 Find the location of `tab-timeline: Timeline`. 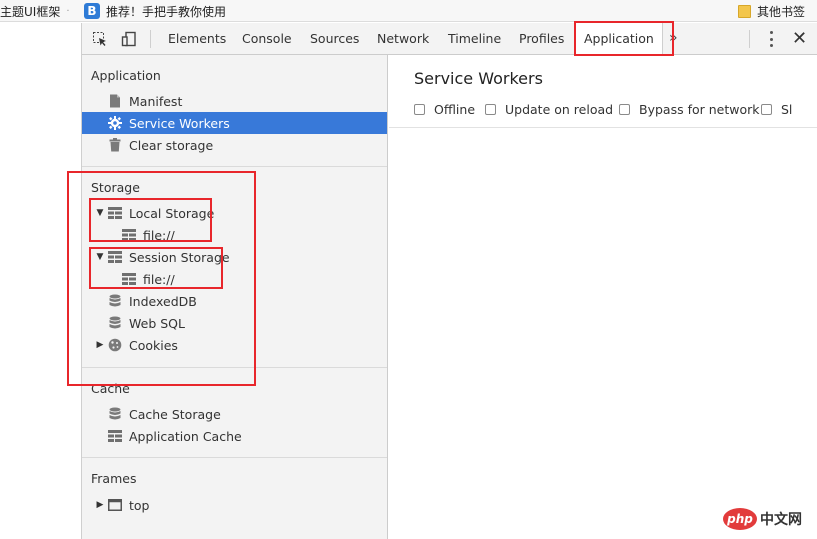

tab-timeline: Timeline is located at coordinates (474, 38).